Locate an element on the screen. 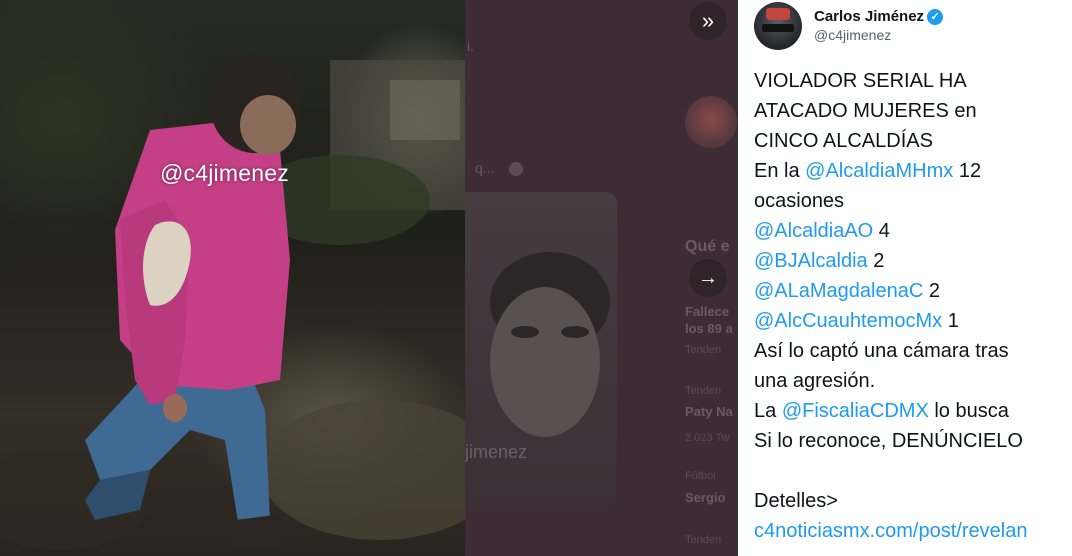 The height and width of the screenshot is (556, 1072). tweet-line: c4noticiasmx.com/post/revelan is located at coordinates (913, 531).